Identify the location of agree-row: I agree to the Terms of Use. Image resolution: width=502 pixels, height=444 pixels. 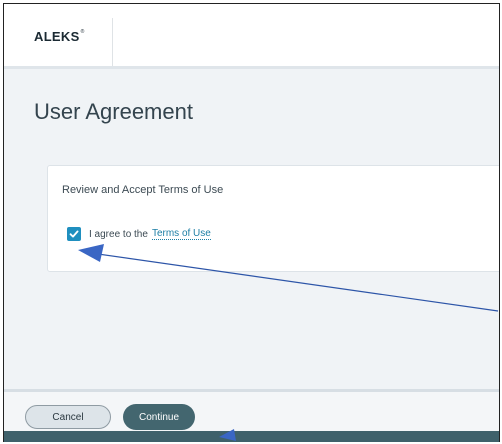
(139, 234).